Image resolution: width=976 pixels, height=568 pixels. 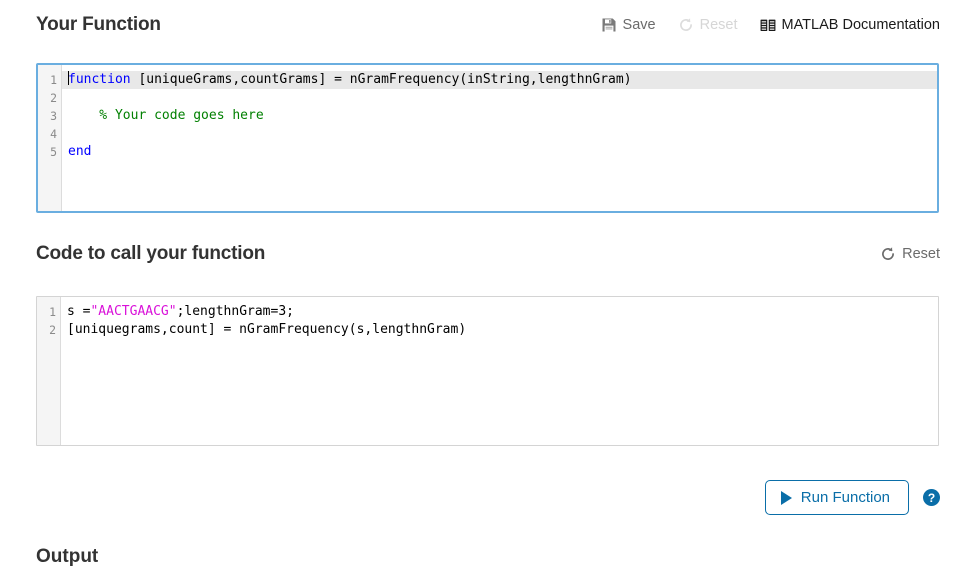 What do you see at coordinates (79, 311) in the screenshot?
I see `code-token: s =` at bounding box center [79, 311].